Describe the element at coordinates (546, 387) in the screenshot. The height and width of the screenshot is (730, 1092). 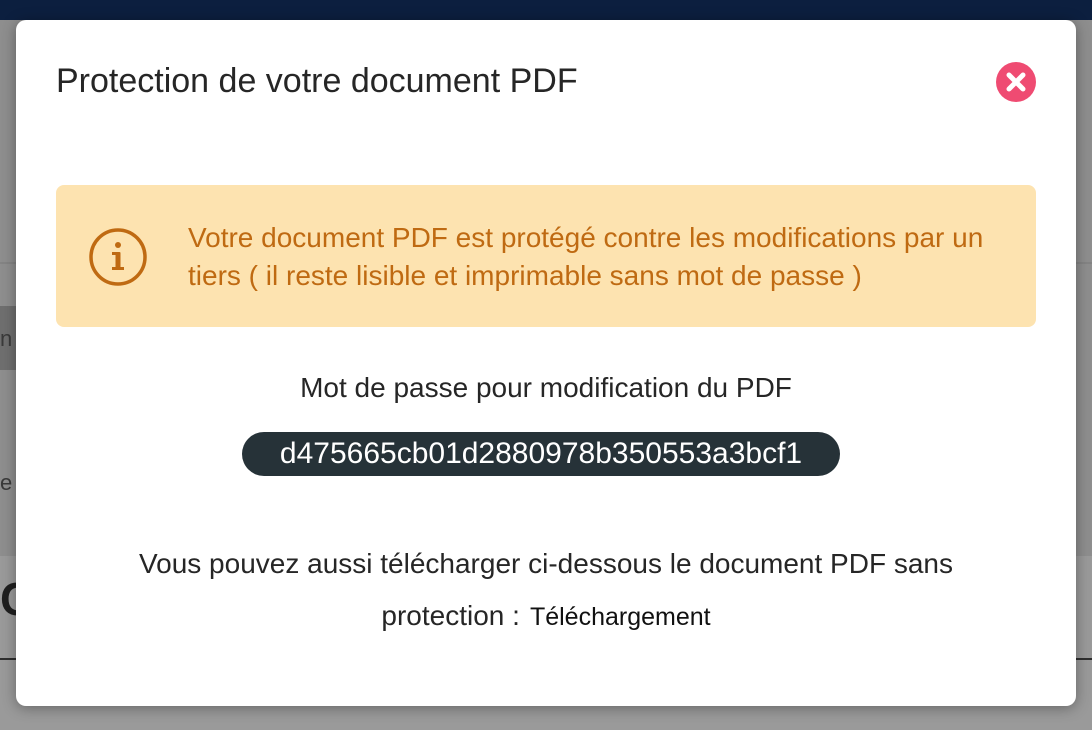
I see `password-label: Mot de passe pour modification du PDF` at that location.